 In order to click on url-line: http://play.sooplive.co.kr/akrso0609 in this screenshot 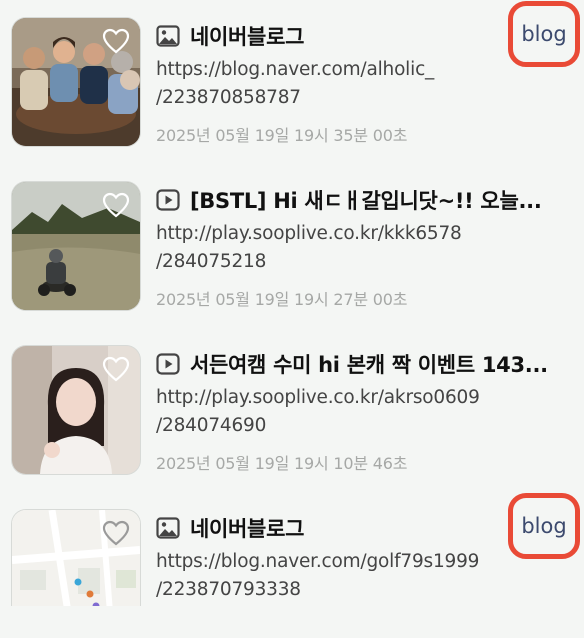, I will do `click(318, 397)`.